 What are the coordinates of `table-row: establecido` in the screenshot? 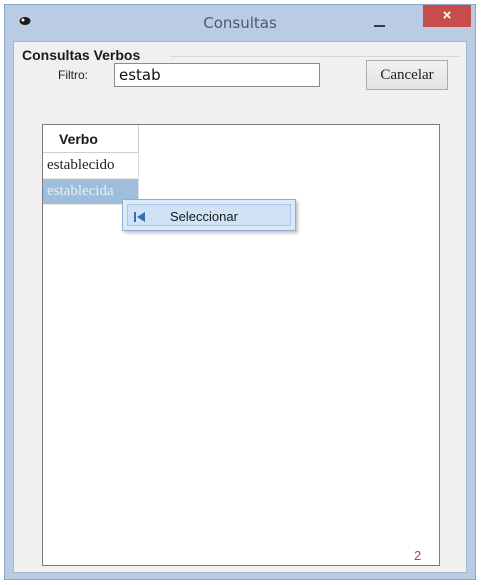 It's located at (91, 166).